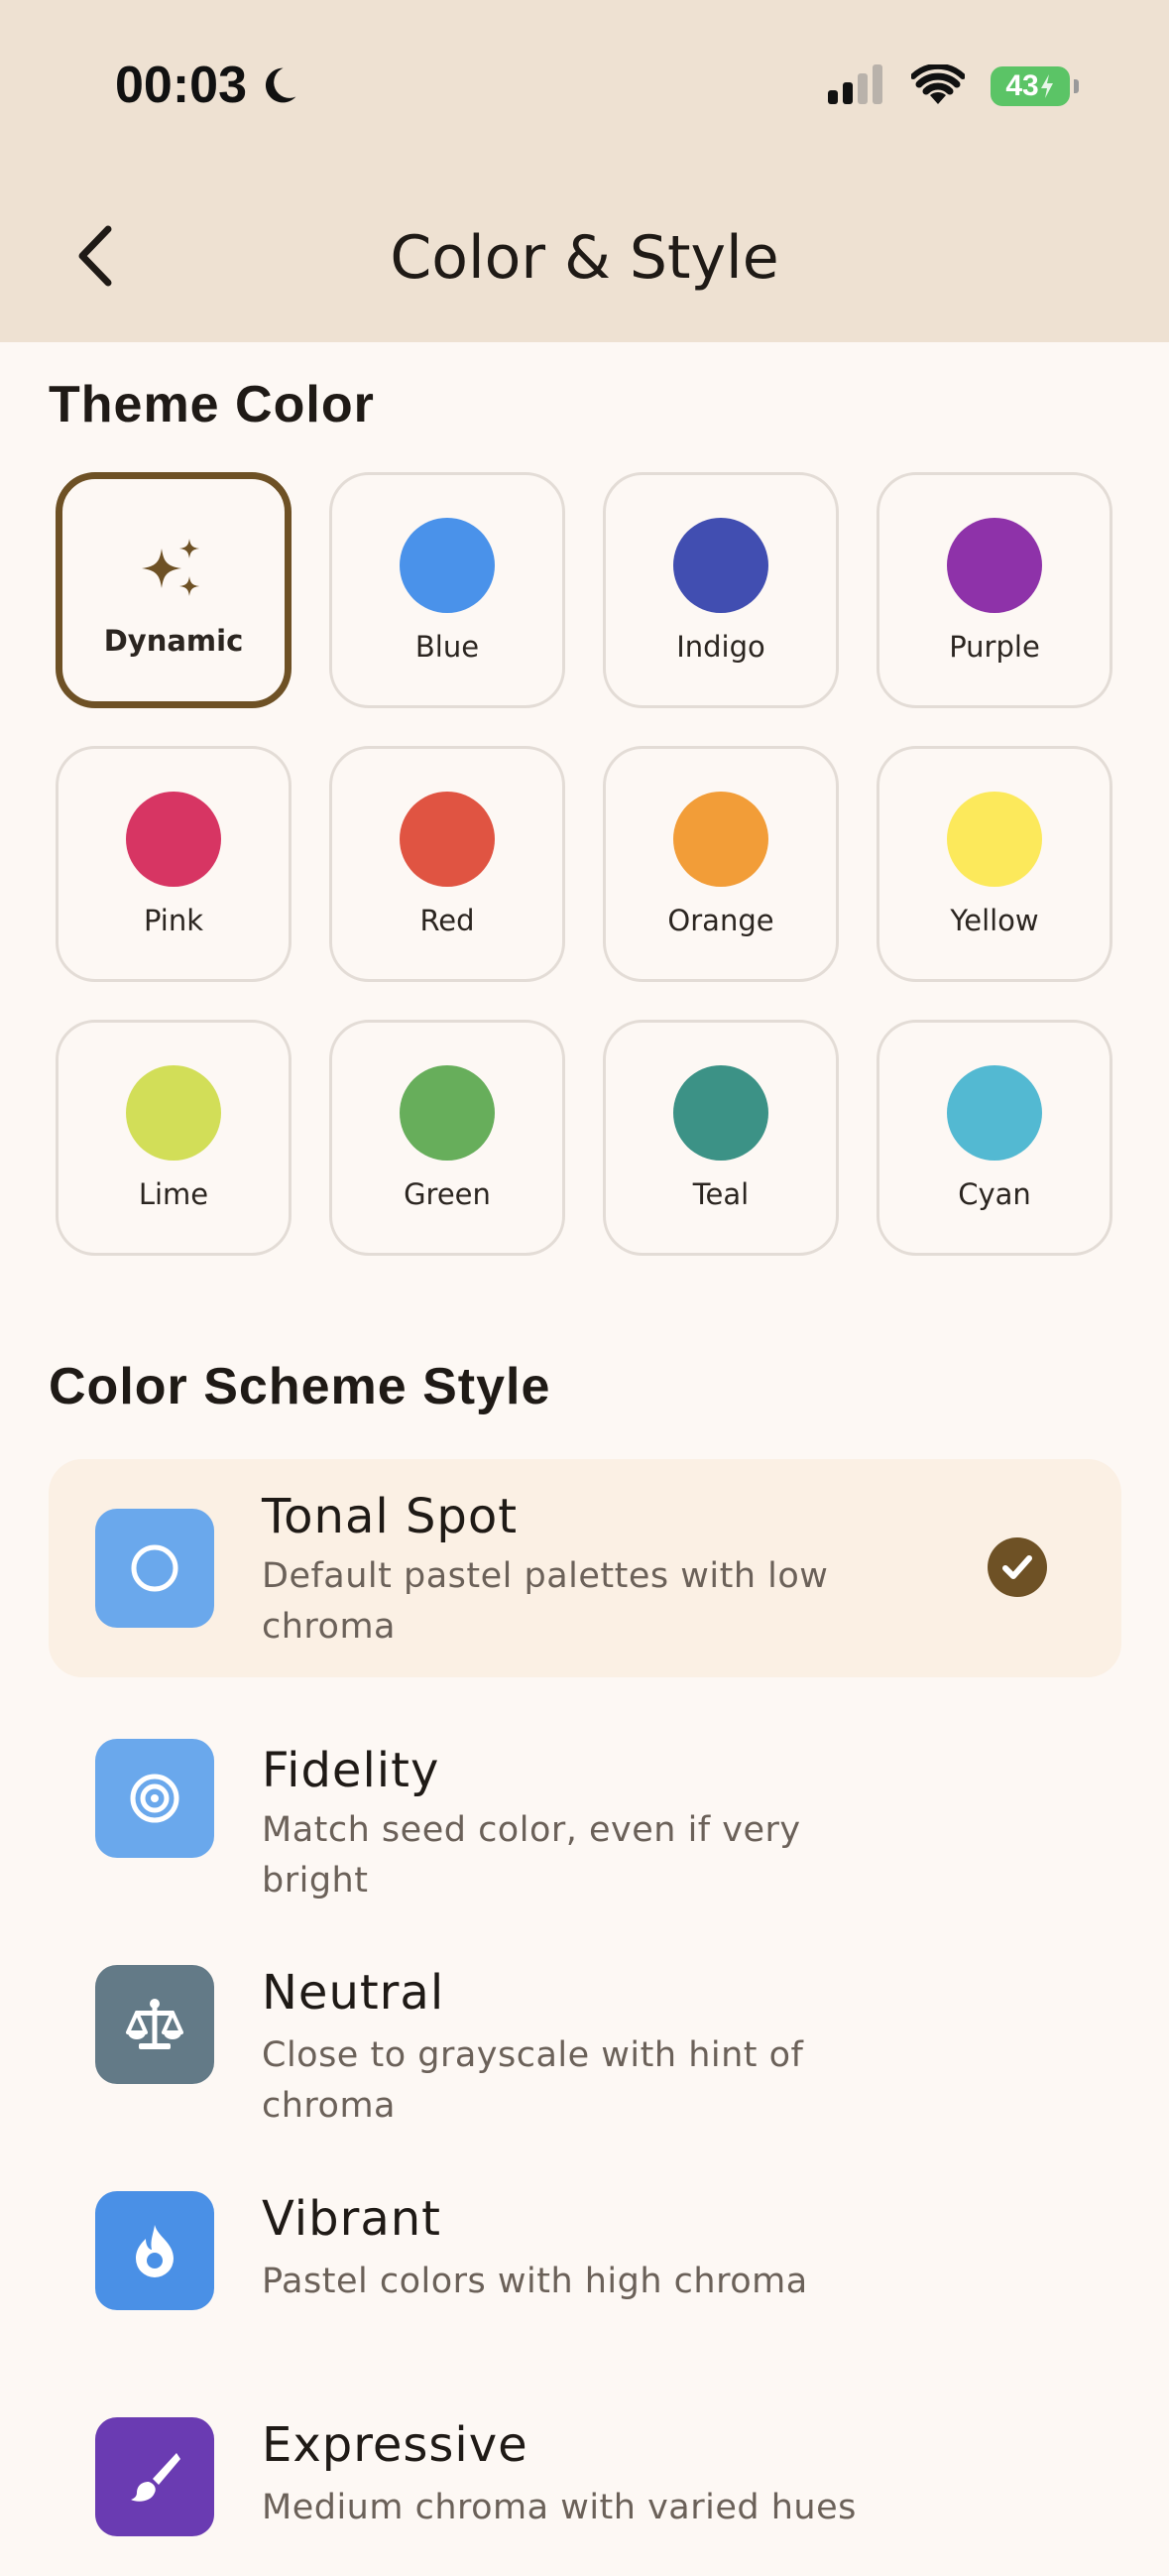  Describe the element at coordinates (545, 1601) in the screenshot. I see `scheme-description: Default pastel palettes with low chroma` at that location.